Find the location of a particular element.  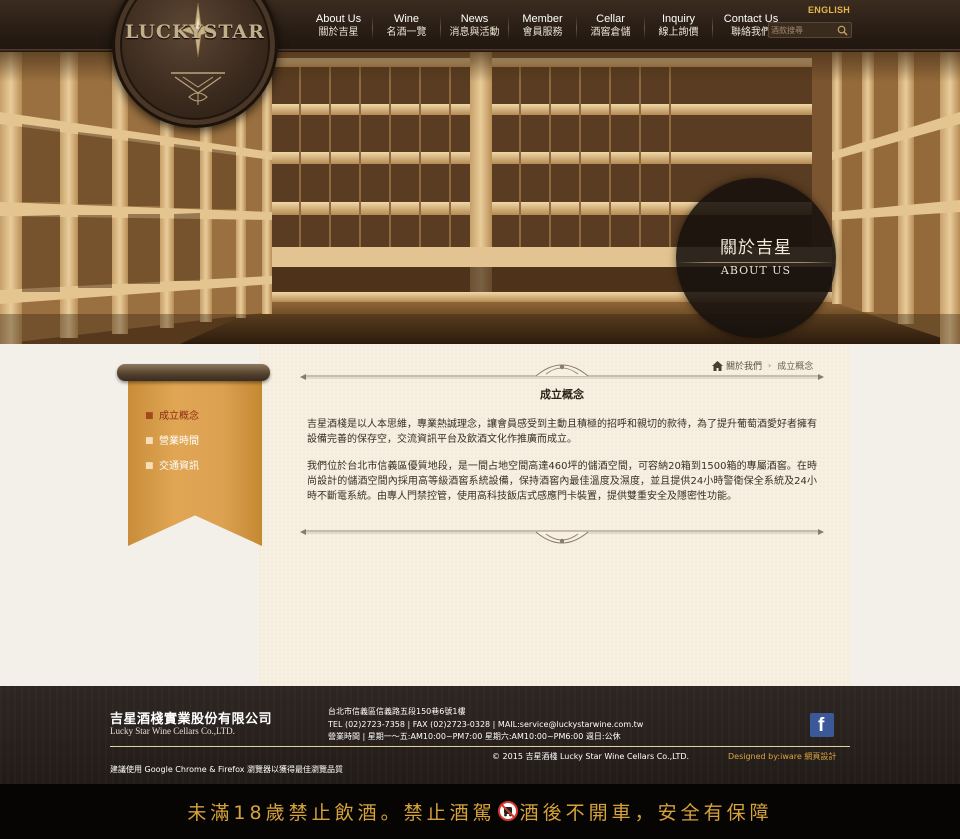

alcohol-warning-bar: 未滿18歲禁止飲酒。禁止酒駕 酒後不開車，安全有保障 is located at coordinates (480, 811).